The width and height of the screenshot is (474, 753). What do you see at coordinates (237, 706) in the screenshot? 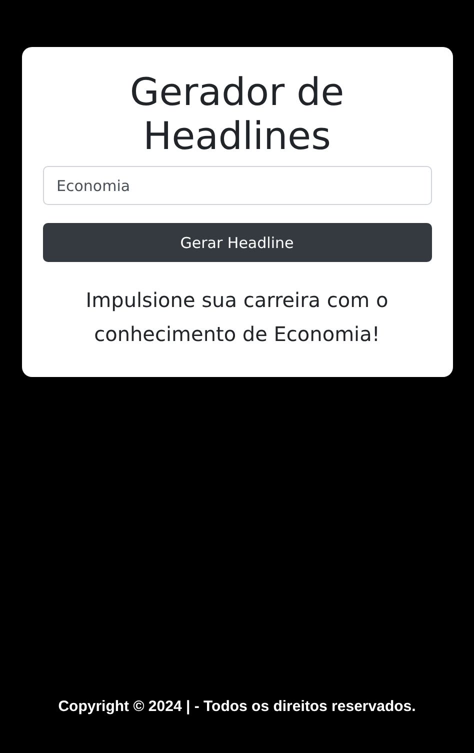
I see `copyright-text: Copyright © 2024 | - Todos os direitos reservados.` at bounding box center [237, 706].